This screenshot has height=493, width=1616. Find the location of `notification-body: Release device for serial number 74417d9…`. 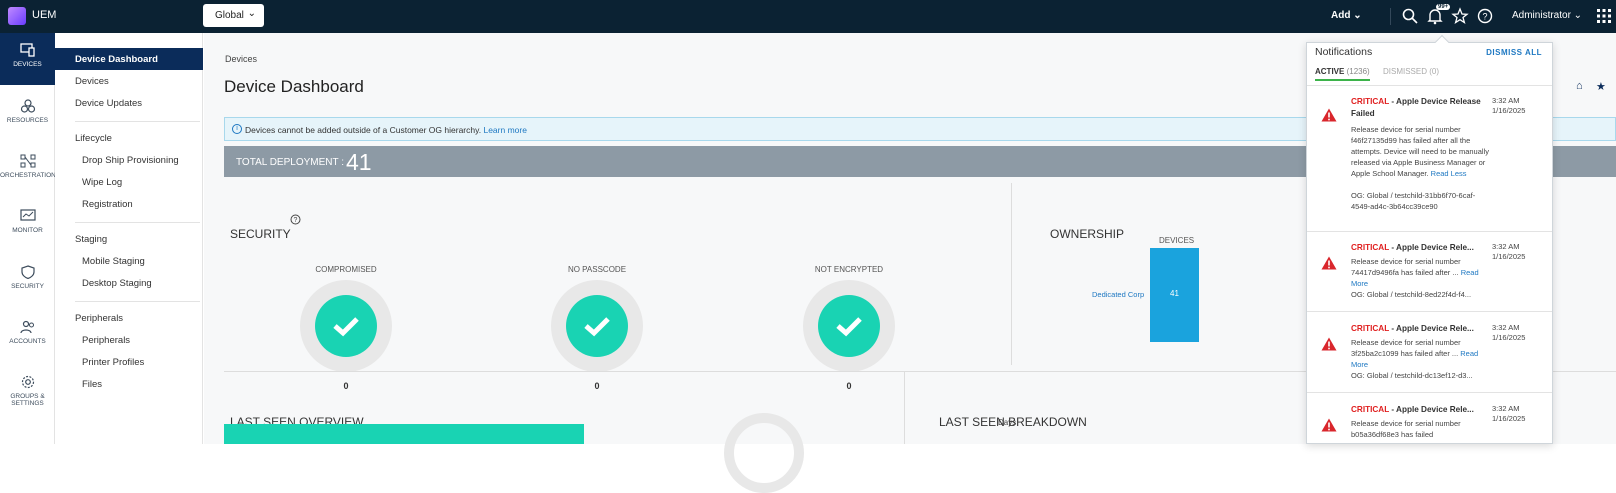

notification-body: Release device for serial number 74417d9… is located at coordinates (1406, 267).